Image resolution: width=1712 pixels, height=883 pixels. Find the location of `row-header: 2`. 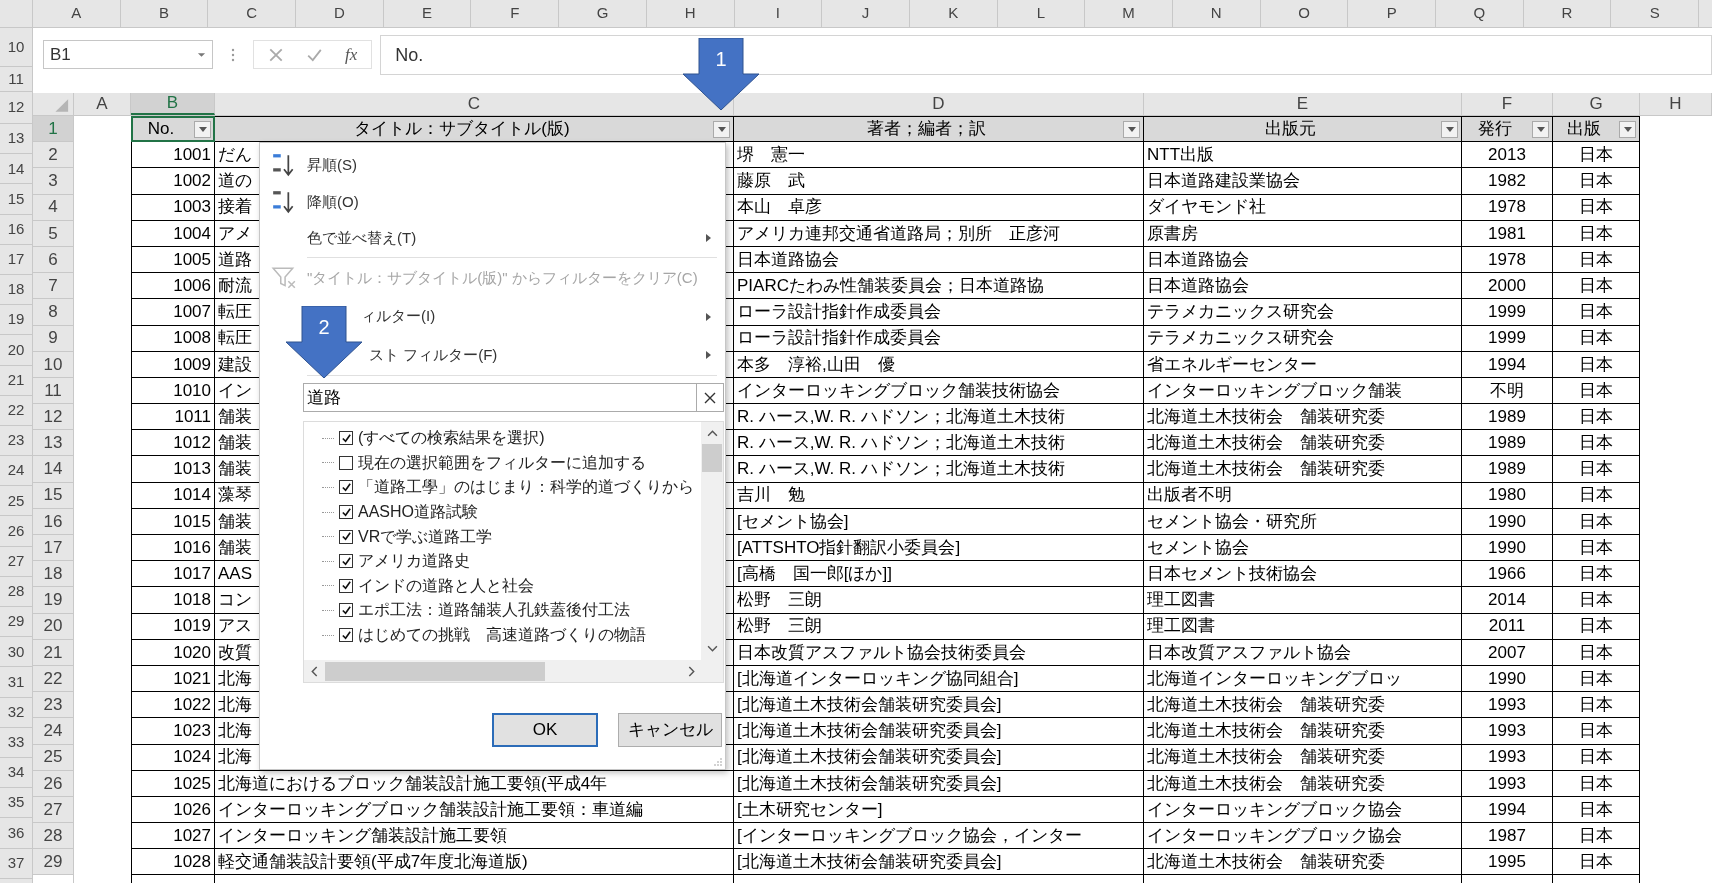

row-header: 2 is located at coordinates (53, 155).